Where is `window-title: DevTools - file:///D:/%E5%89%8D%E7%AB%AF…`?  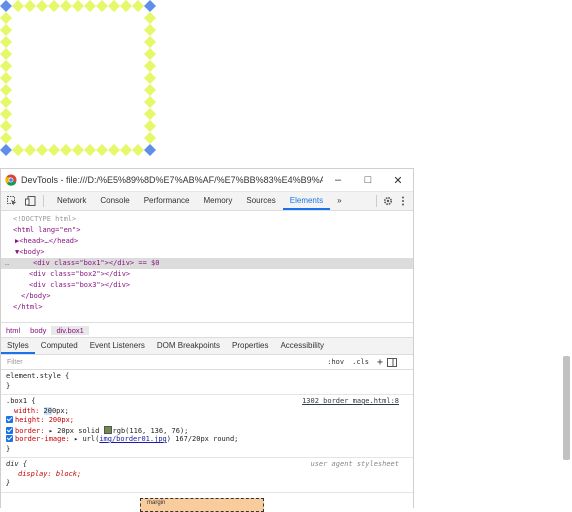
window-title: DevTools - file:///D:/%E5%89%8D%E7%AB%AF… is located at coordinates (172, 180).